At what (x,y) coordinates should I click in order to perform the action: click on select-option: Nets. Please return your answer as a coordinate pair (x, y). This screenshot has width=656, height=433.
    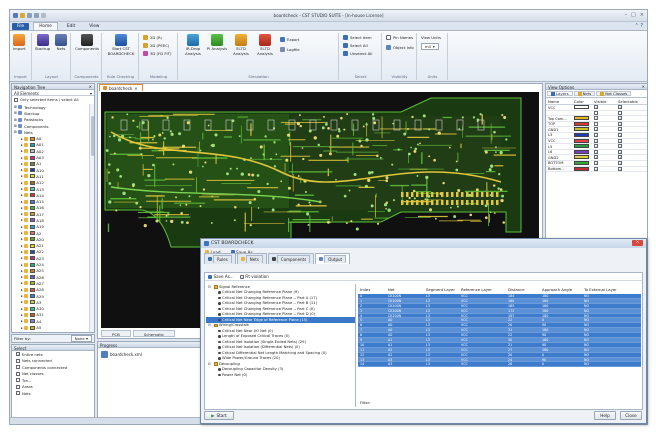
    Looking at the image, I should click on (53, 393).